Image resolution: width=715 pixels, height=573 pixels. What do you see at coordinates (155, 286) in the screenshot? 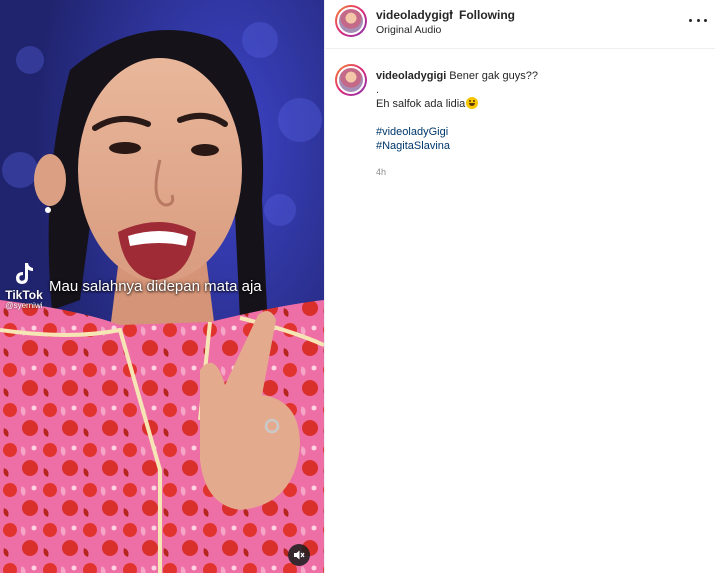
I see `video-caption-overlay: Mau salahnya didepan mata aja` at bounding box center [155, 286].